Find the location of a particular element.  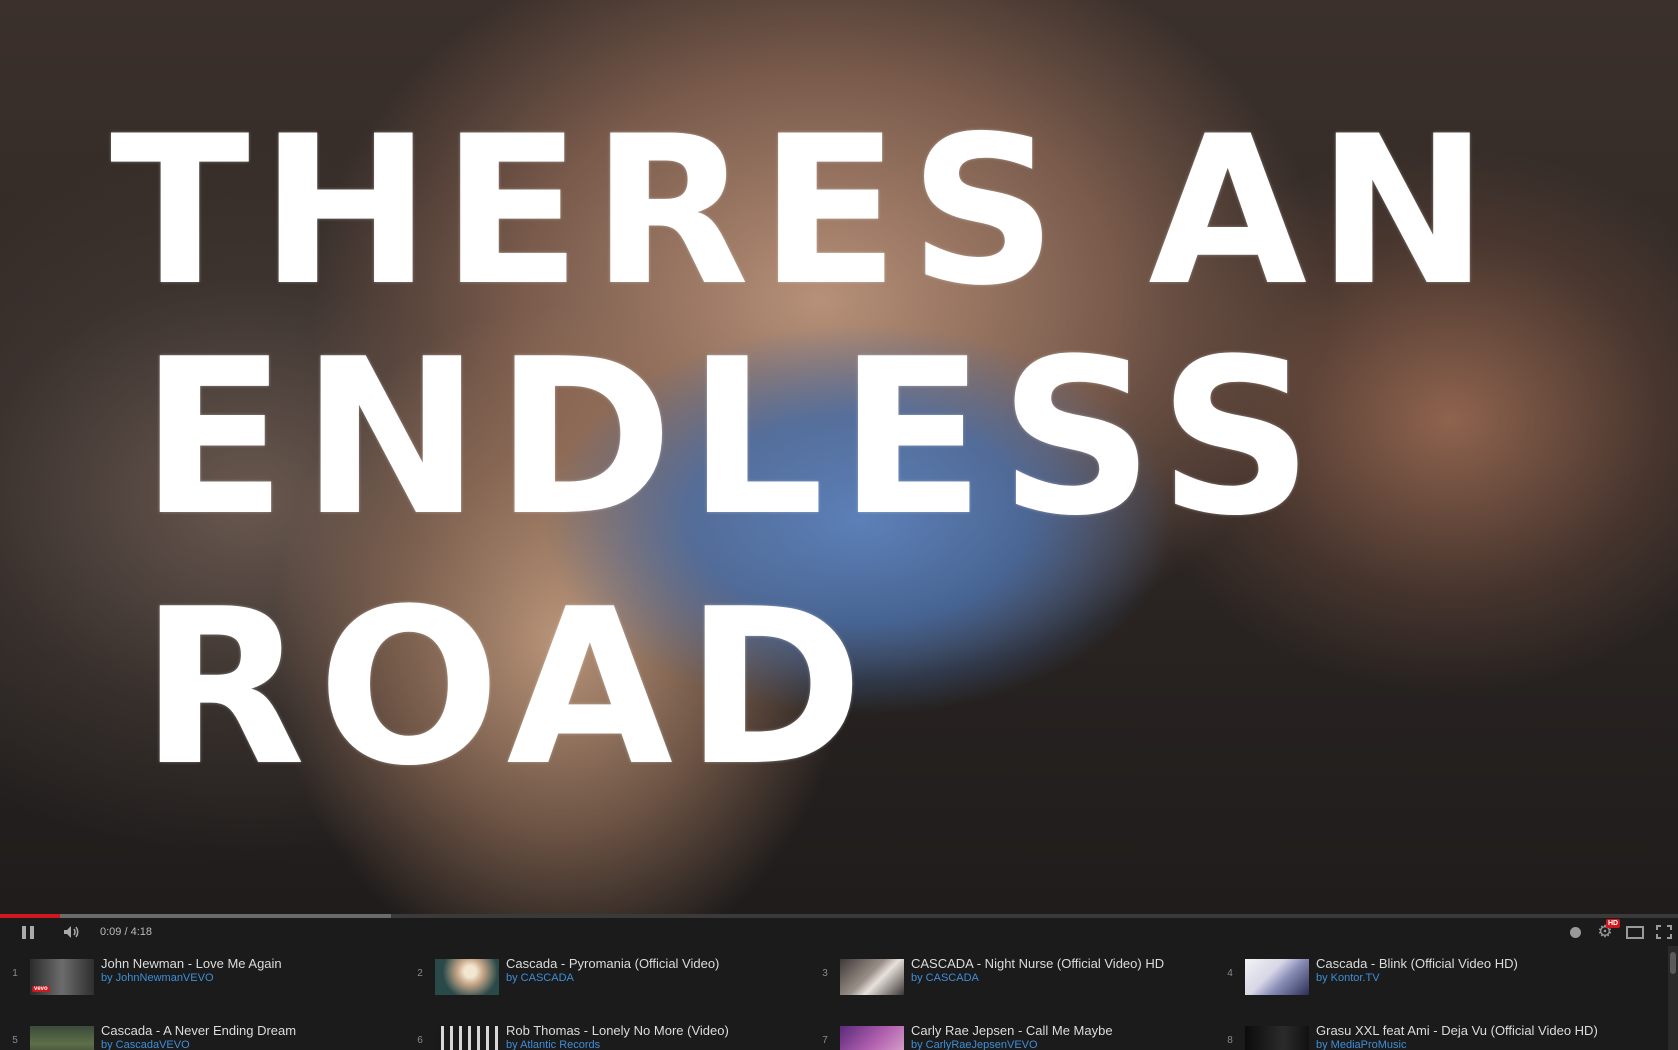

pause-icon is located at coordinates (28, 932).